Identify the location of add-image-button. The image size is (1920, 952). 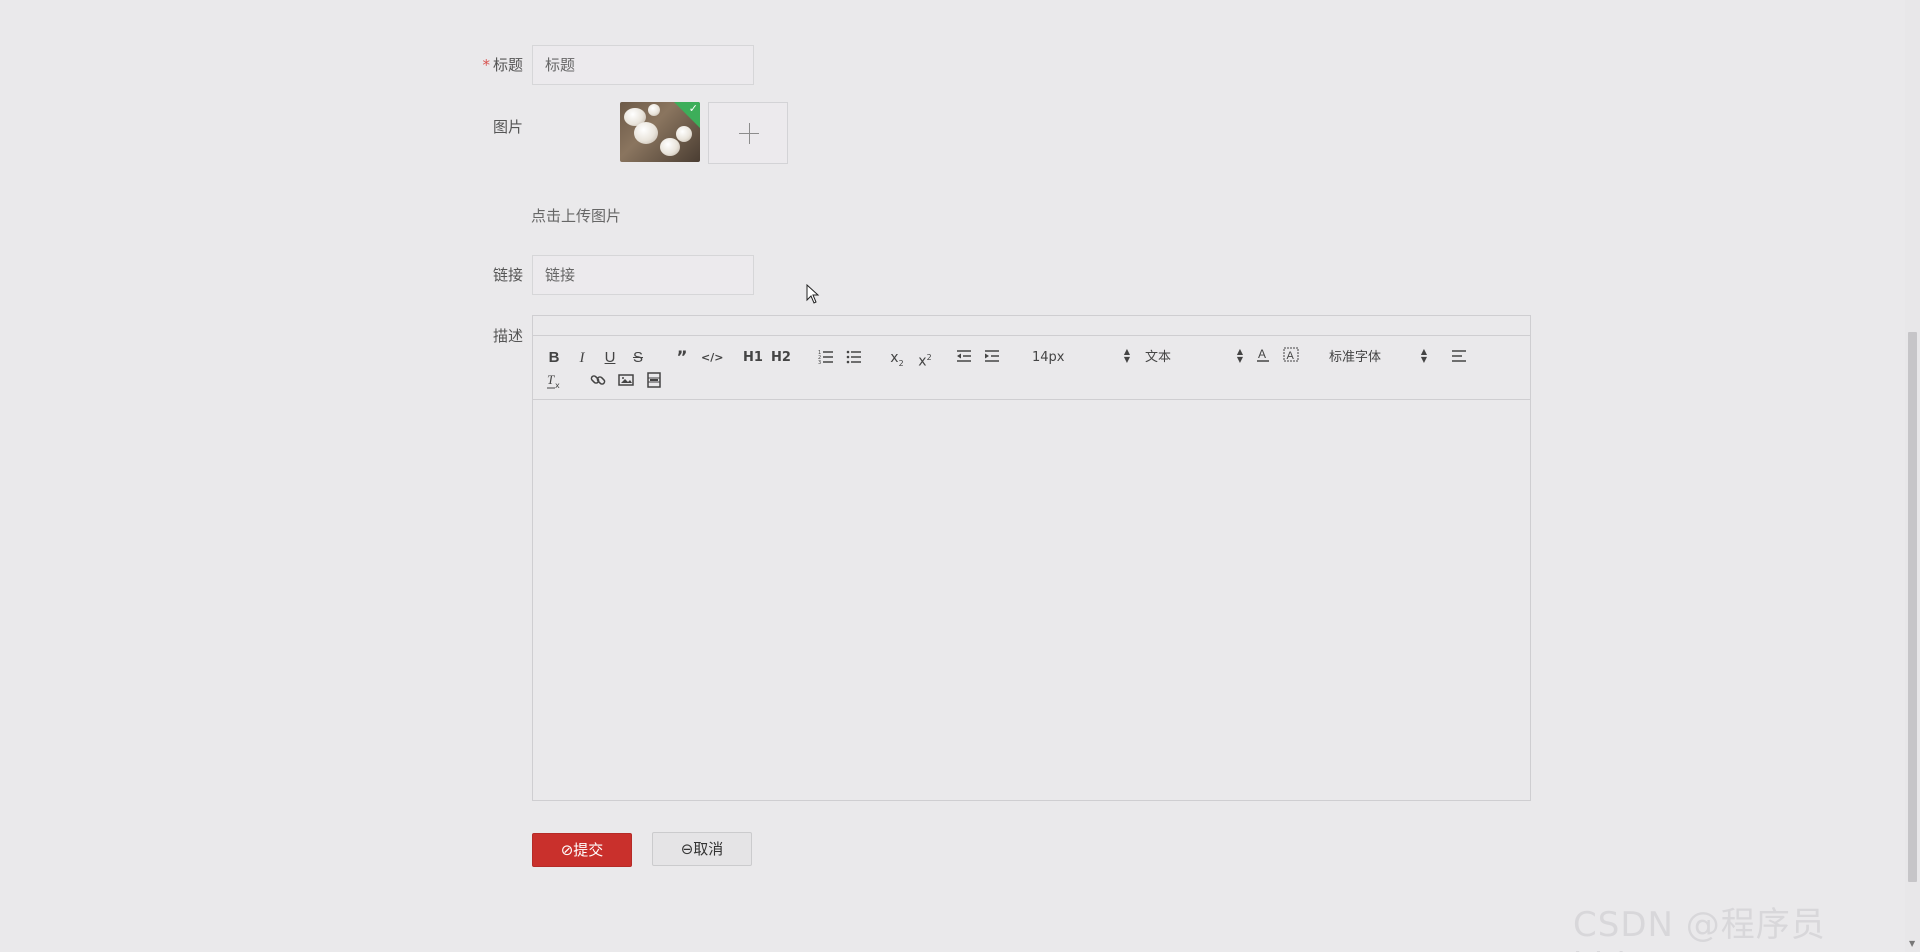
(748, 133).